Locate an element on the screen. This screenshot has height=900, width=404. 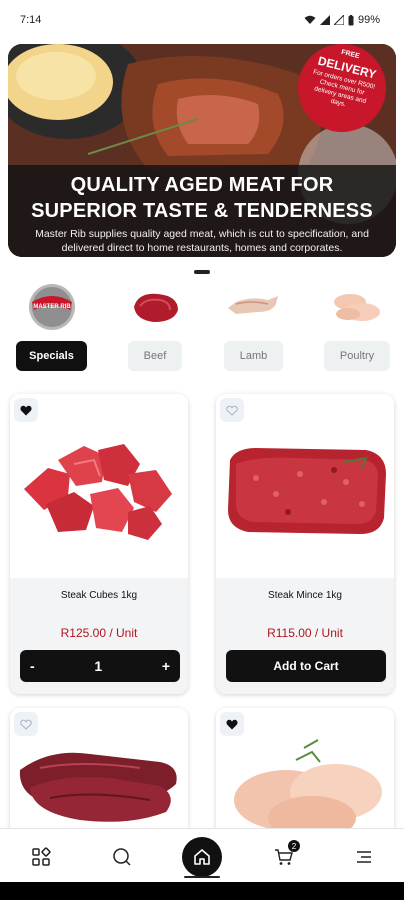
steak-mince-image is located at coordinates (305, 486).